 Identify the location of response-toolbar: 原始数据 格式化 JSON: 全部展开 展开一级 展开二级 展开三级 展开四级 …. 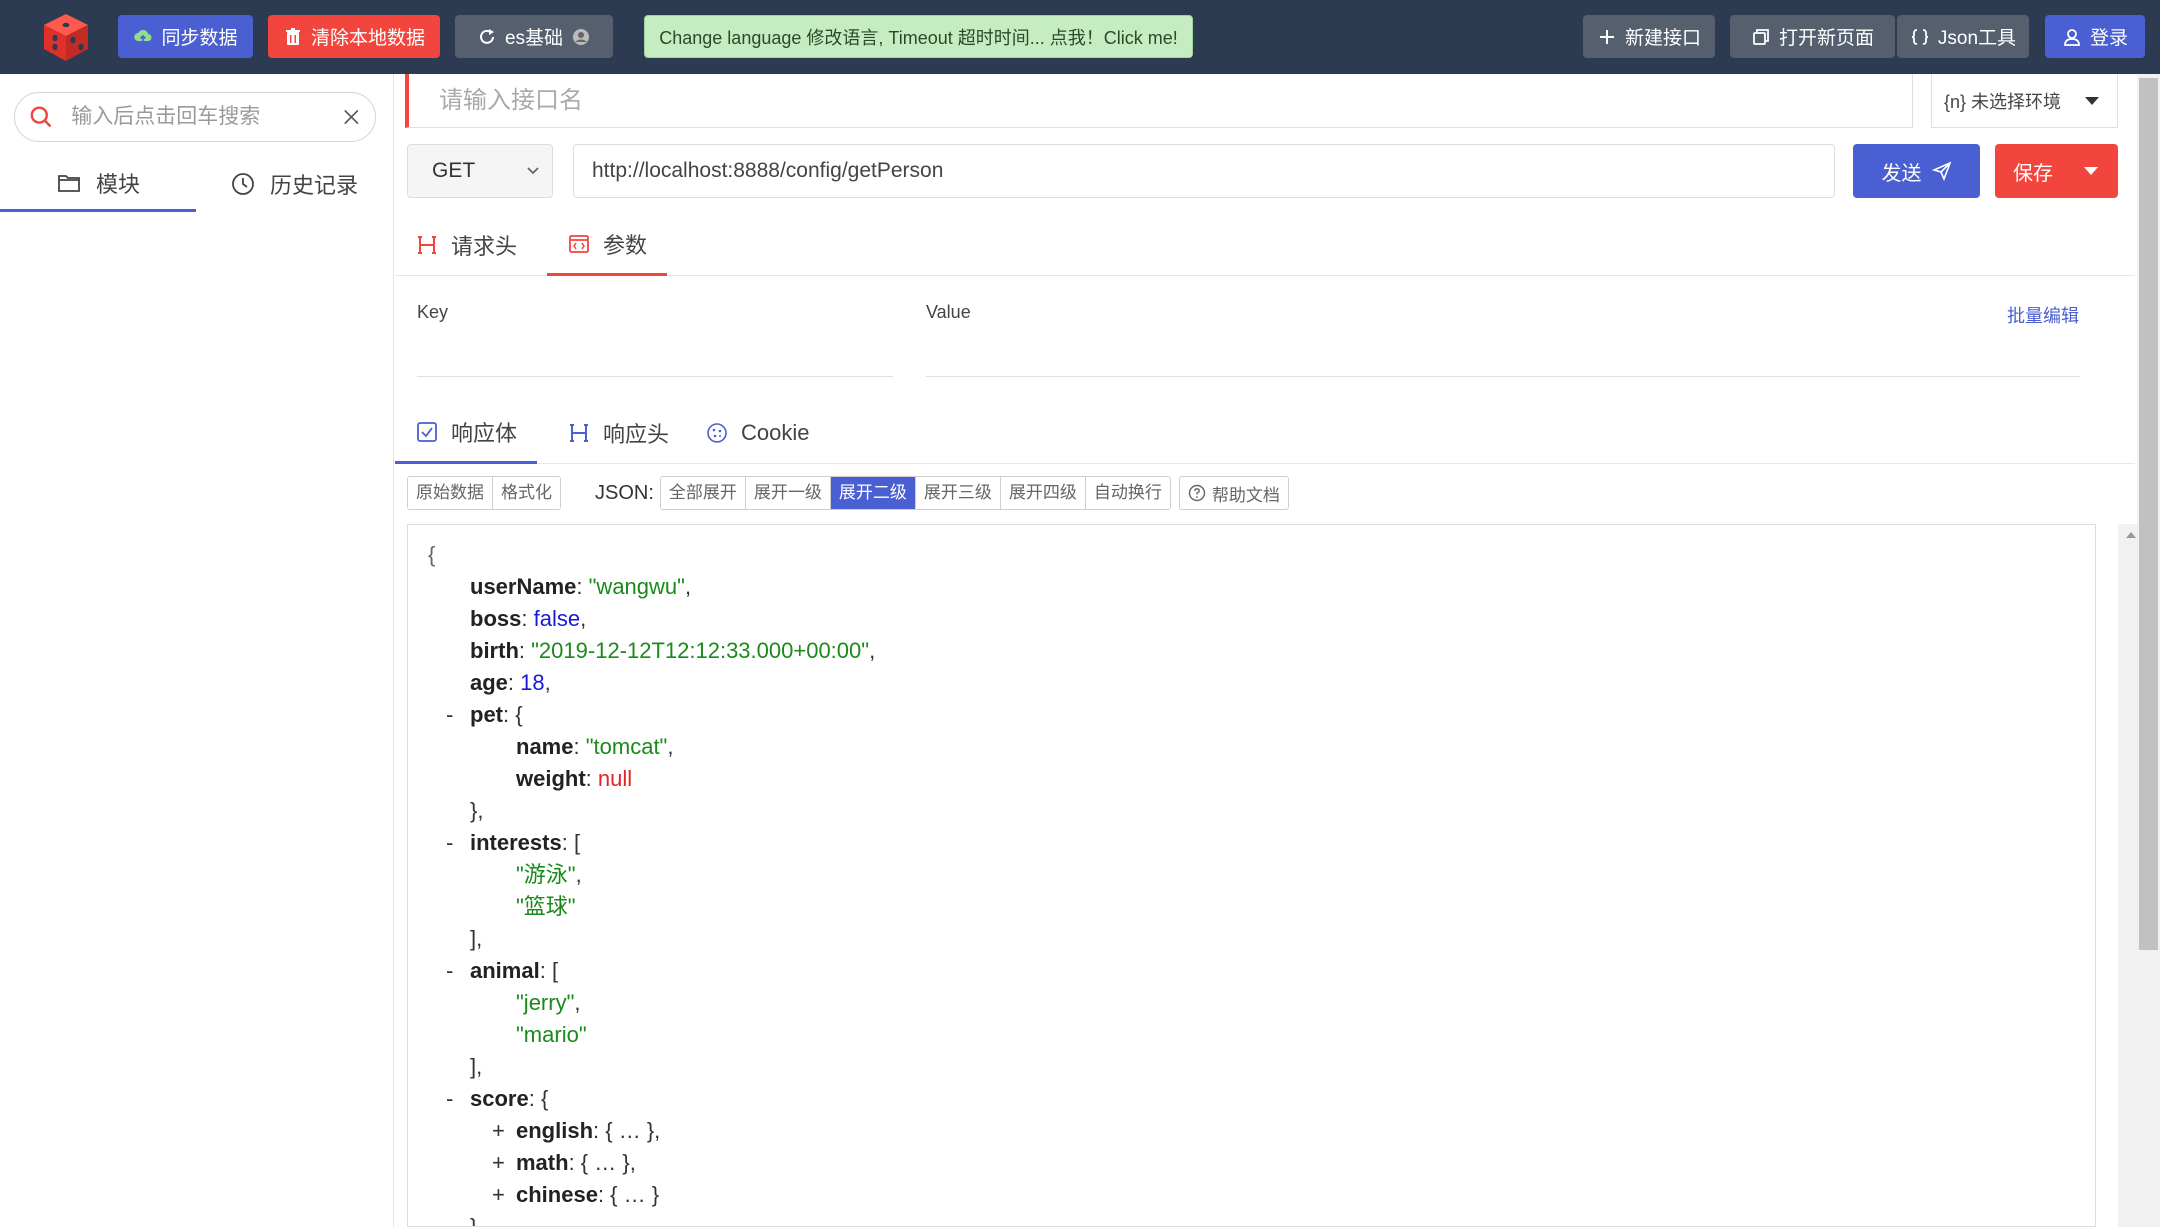
(848, 493).